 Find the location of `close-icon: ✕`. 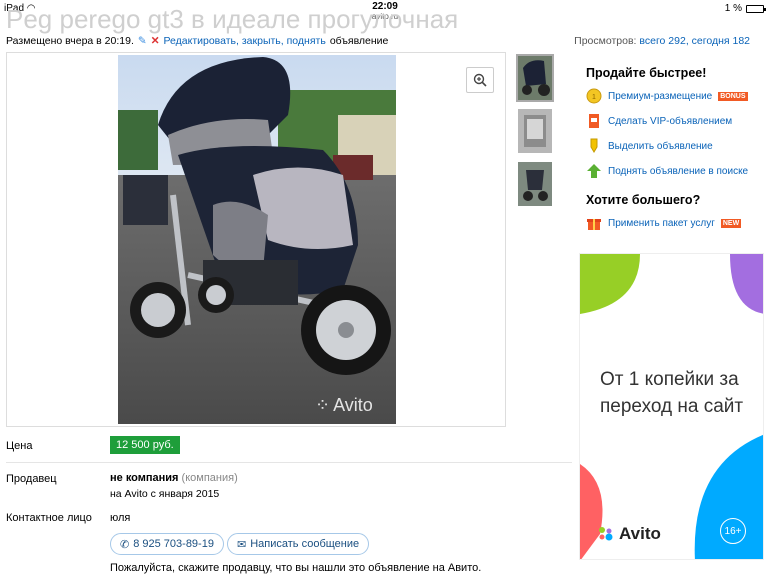

close-icon: ✕ is located at coordinates (155, 41).